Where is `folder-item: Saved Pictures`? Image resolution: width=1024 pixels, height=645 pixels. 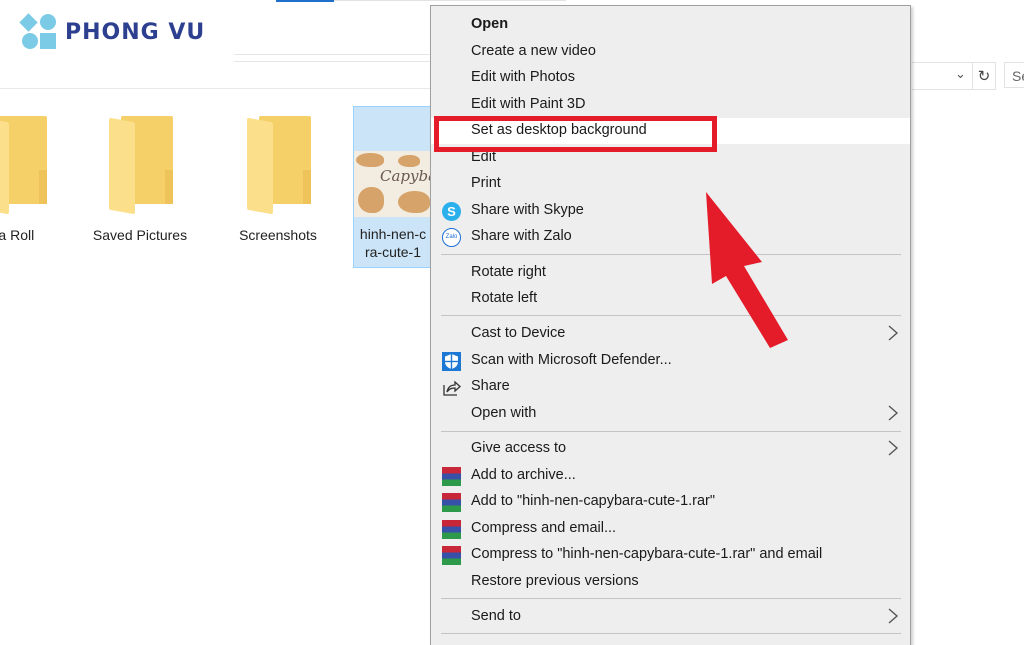 folder-item: Saved Pictures is located at coordinates (140, 175).